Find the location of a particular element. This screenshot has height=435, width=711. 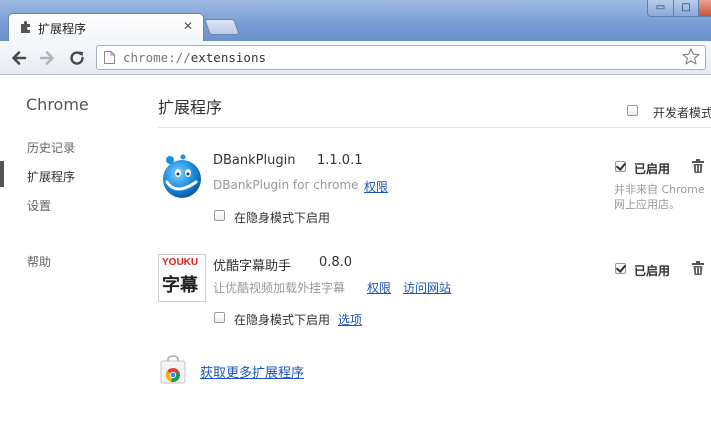

sidebar-item-help: 帮助 is located at coordinates (39, 261).